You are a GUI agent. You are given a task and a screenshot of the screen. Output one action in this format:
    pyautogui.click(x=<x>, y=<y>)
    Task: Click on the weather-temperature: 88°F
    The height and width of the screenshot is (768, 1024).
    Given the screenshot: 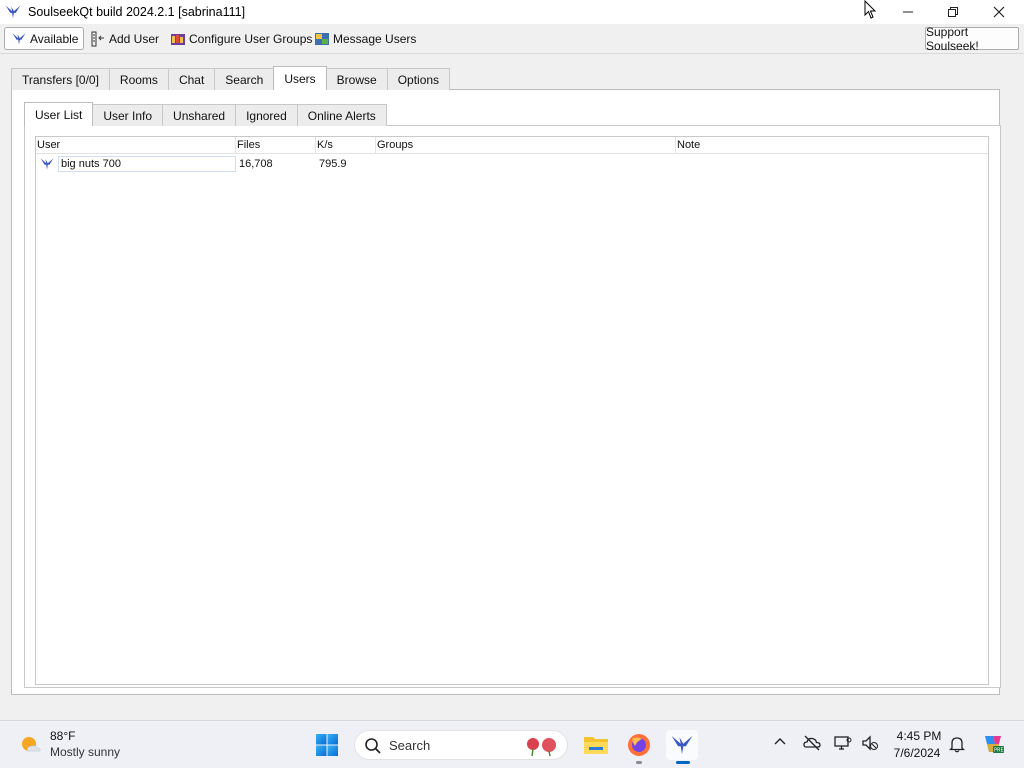 What is the action you would take?
    pyautogui.click(x=62, y=736)
    